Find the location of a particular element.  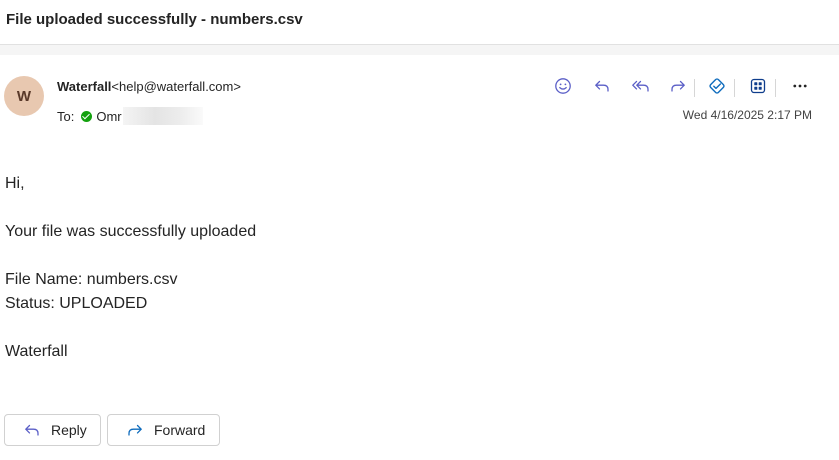

loop-icon is located at coordinates (717, 88).